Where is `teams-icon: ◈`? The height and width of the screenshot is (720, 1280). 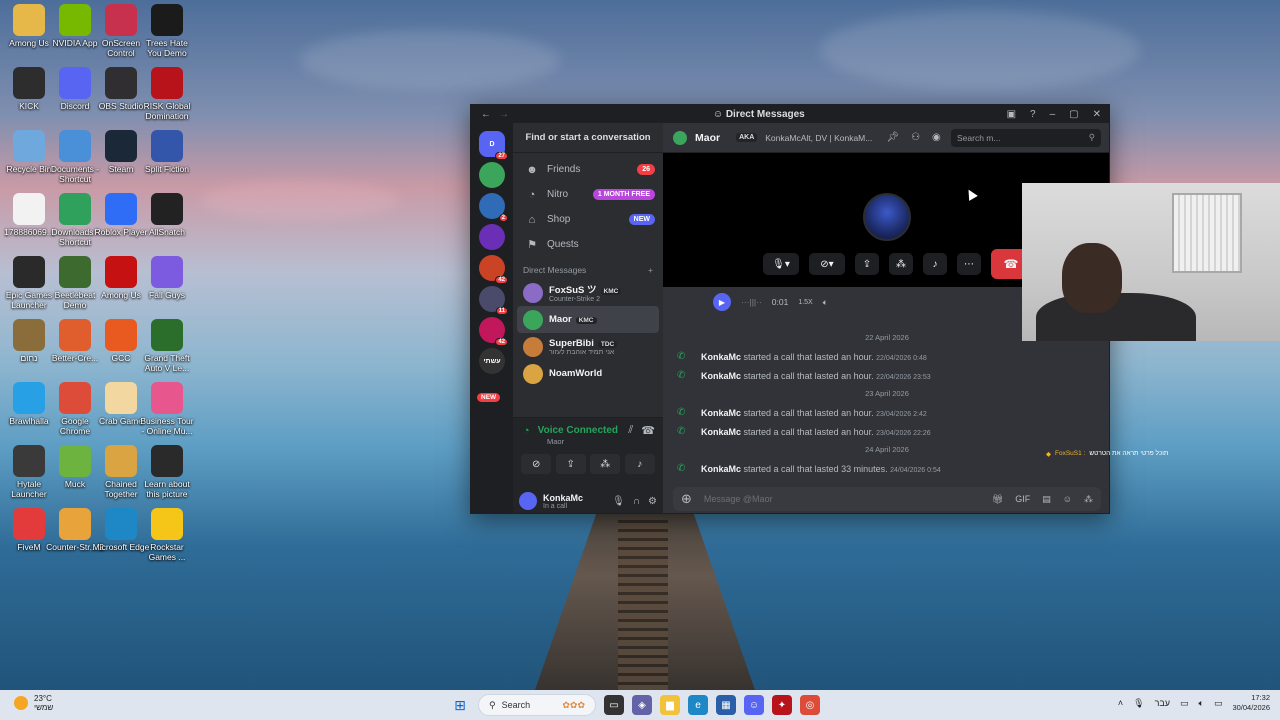
teams-icon: ◈ is located at coordinates (642, 705).